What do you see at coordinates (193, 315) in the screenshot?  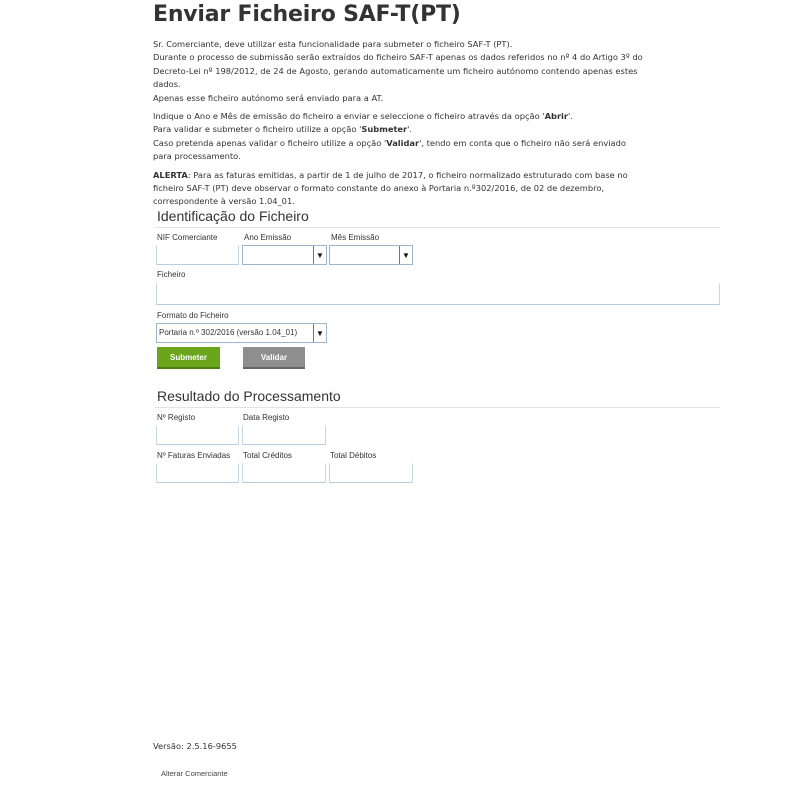 I see `format-label: Formato do Ficheiro` at bounding box center [193, 315].